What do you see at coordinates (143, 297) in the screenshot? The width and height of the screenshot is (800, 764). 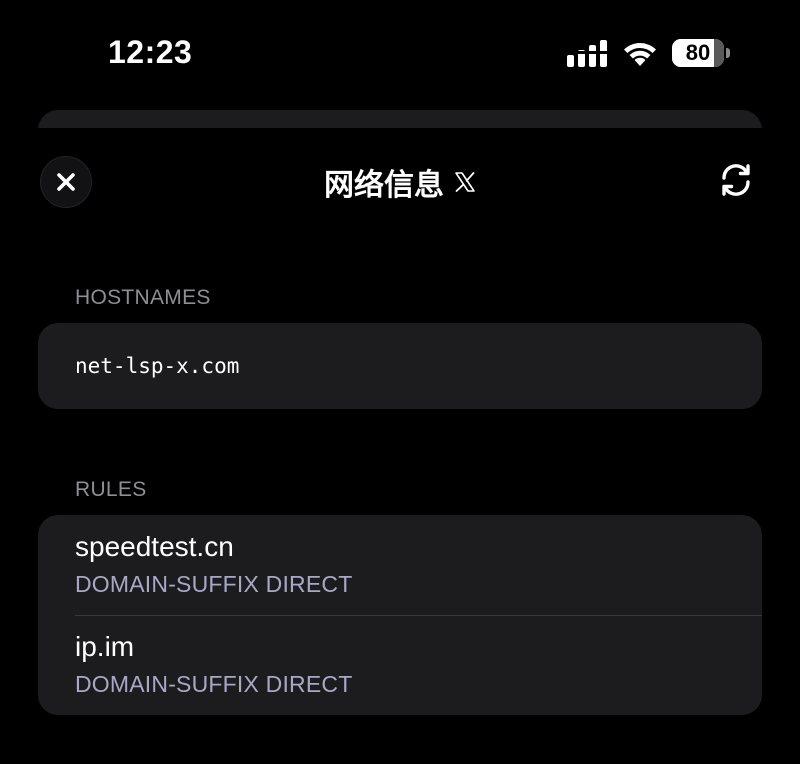 I see `hostnames-section-header: HOSTNAMES` at bounding box center [143, 297].